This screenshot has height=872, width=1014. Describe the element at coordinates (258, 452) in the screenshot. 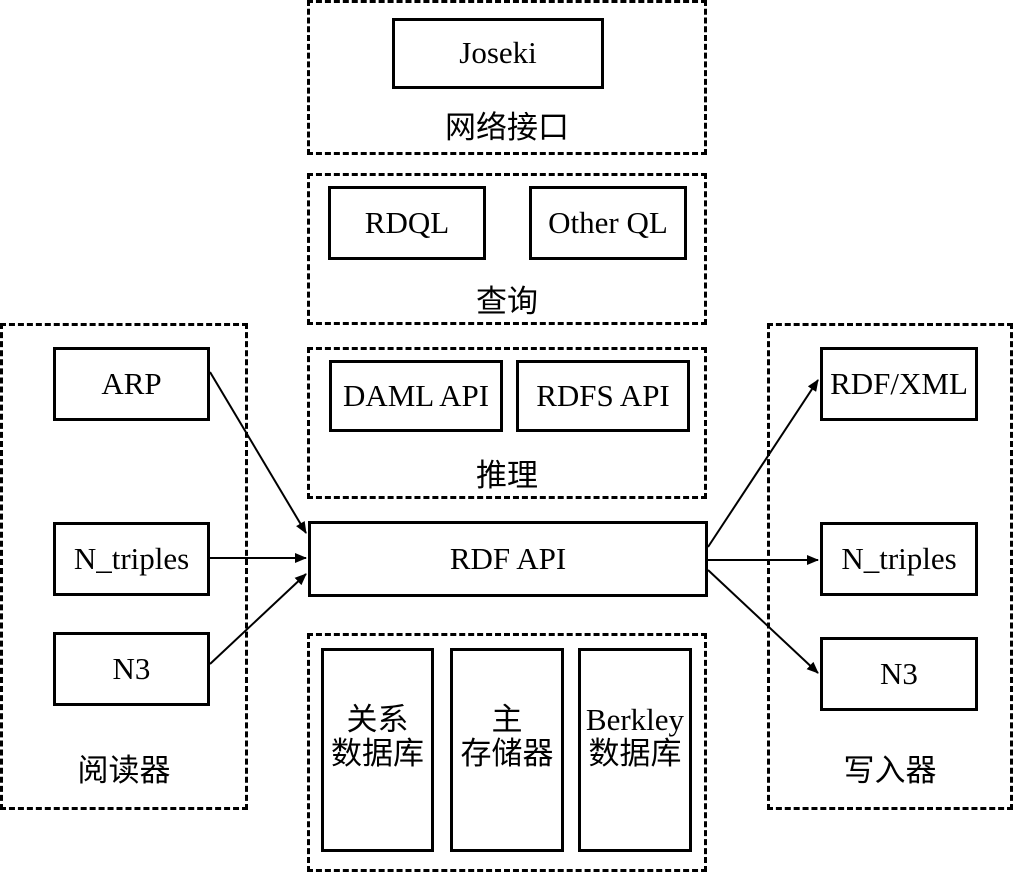

I see `arrow-arp-to-rdf-api` at that location.